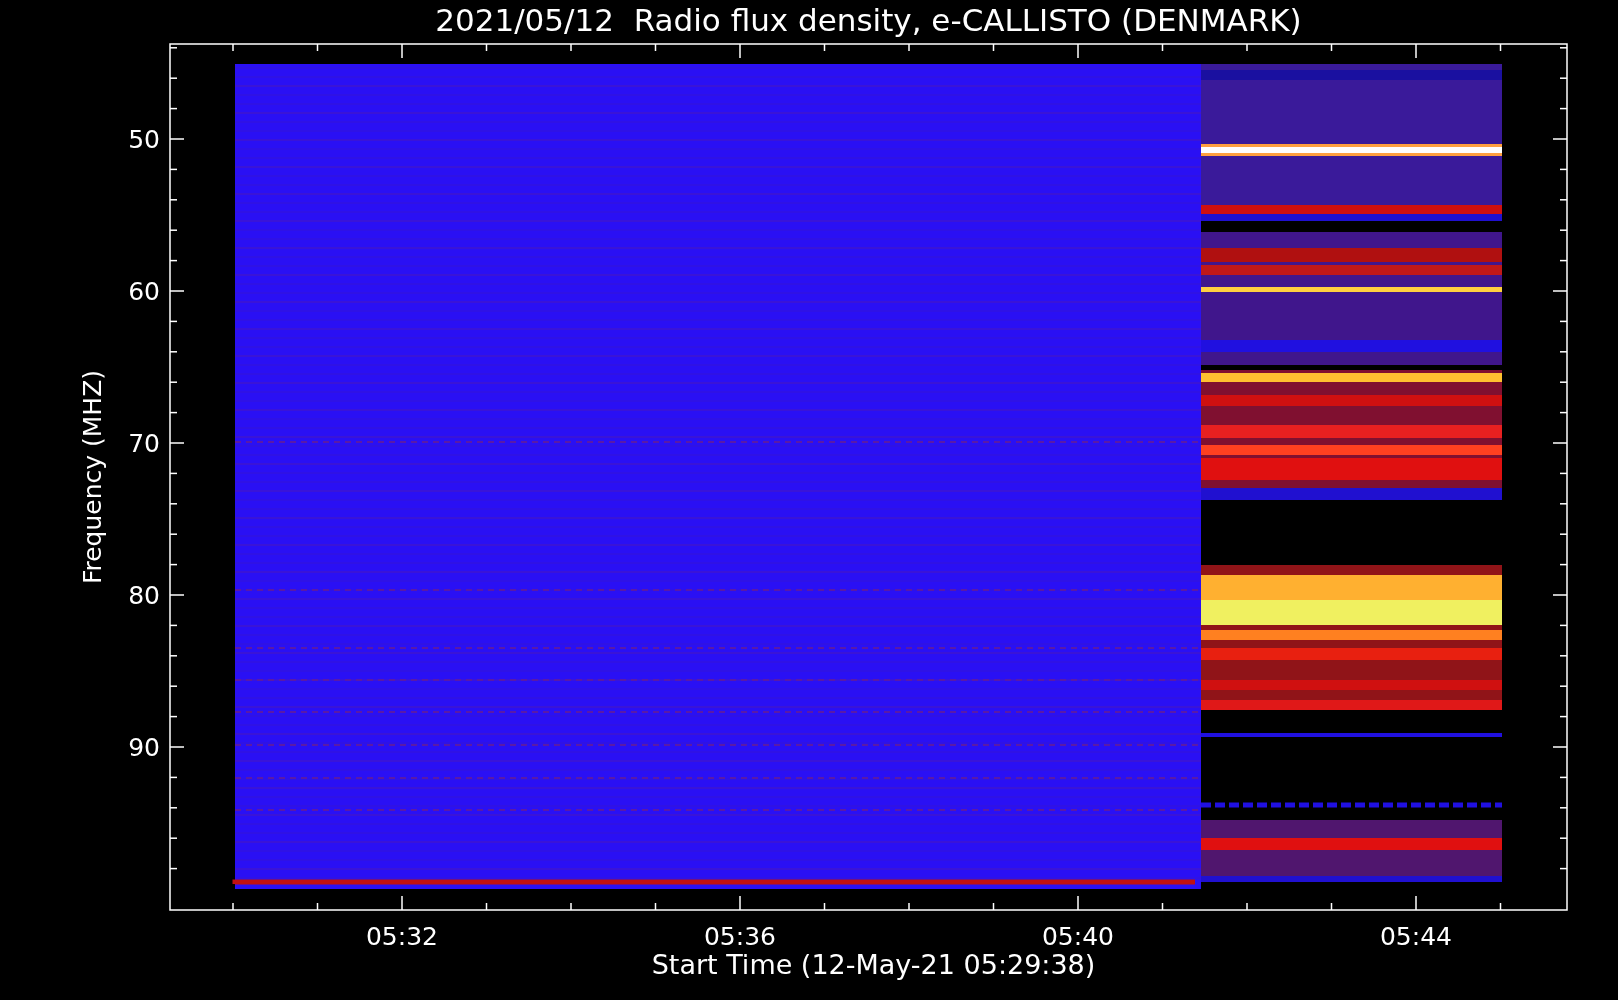  What do you see at coordinates (144, 443) in the screenshot?
I see `tick-label: 70` at bounding box center [144, 443].